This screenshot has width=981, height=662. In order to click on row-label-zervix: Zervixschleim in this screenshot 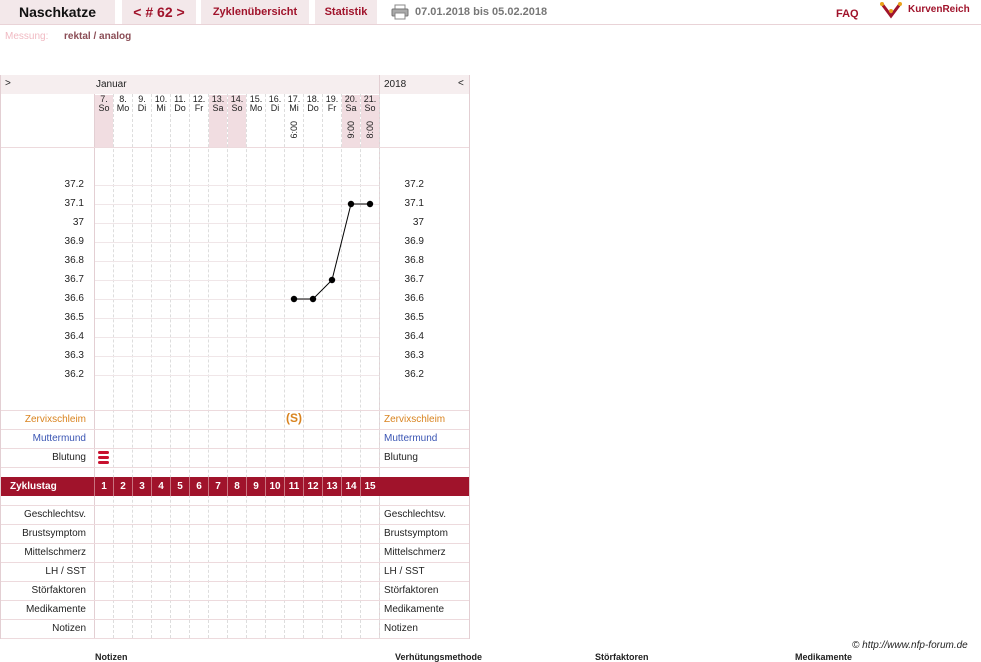, I will do `click(55, 419)`.